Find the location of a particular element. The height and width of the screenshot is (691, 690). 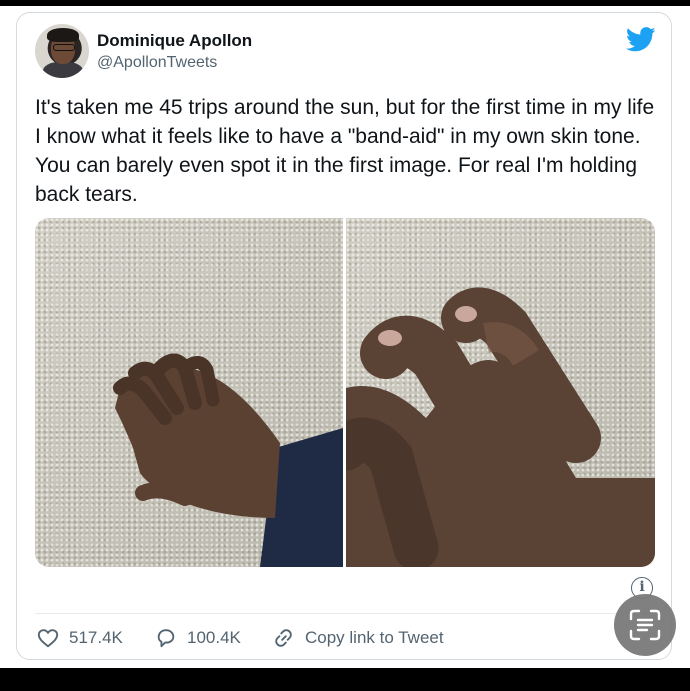

actions-divider is located at coordinates (345, 613).